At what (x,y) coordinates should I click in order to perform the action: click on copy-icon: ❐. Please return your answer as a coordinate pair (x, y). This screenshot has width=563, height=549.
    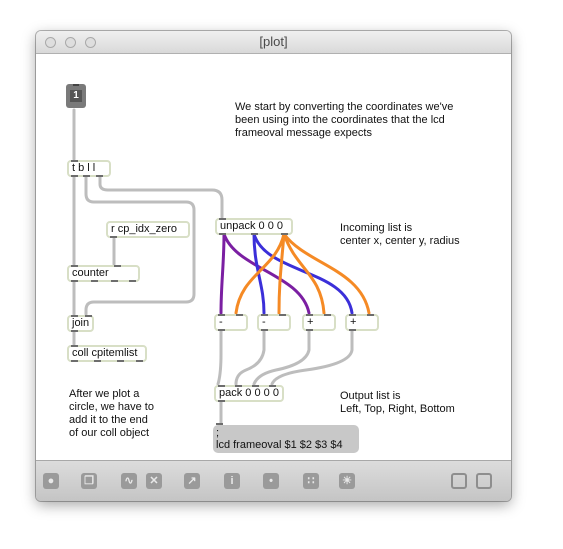
    Looking at the image, I should click on (89, 481).